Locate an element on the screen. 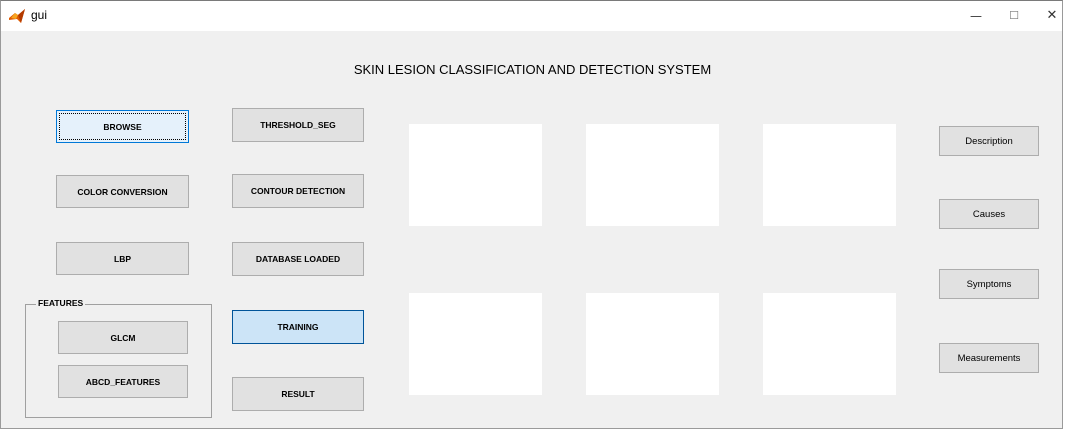  title-bar: gui — ☐ ✕ is located at coordinates (531, 16).